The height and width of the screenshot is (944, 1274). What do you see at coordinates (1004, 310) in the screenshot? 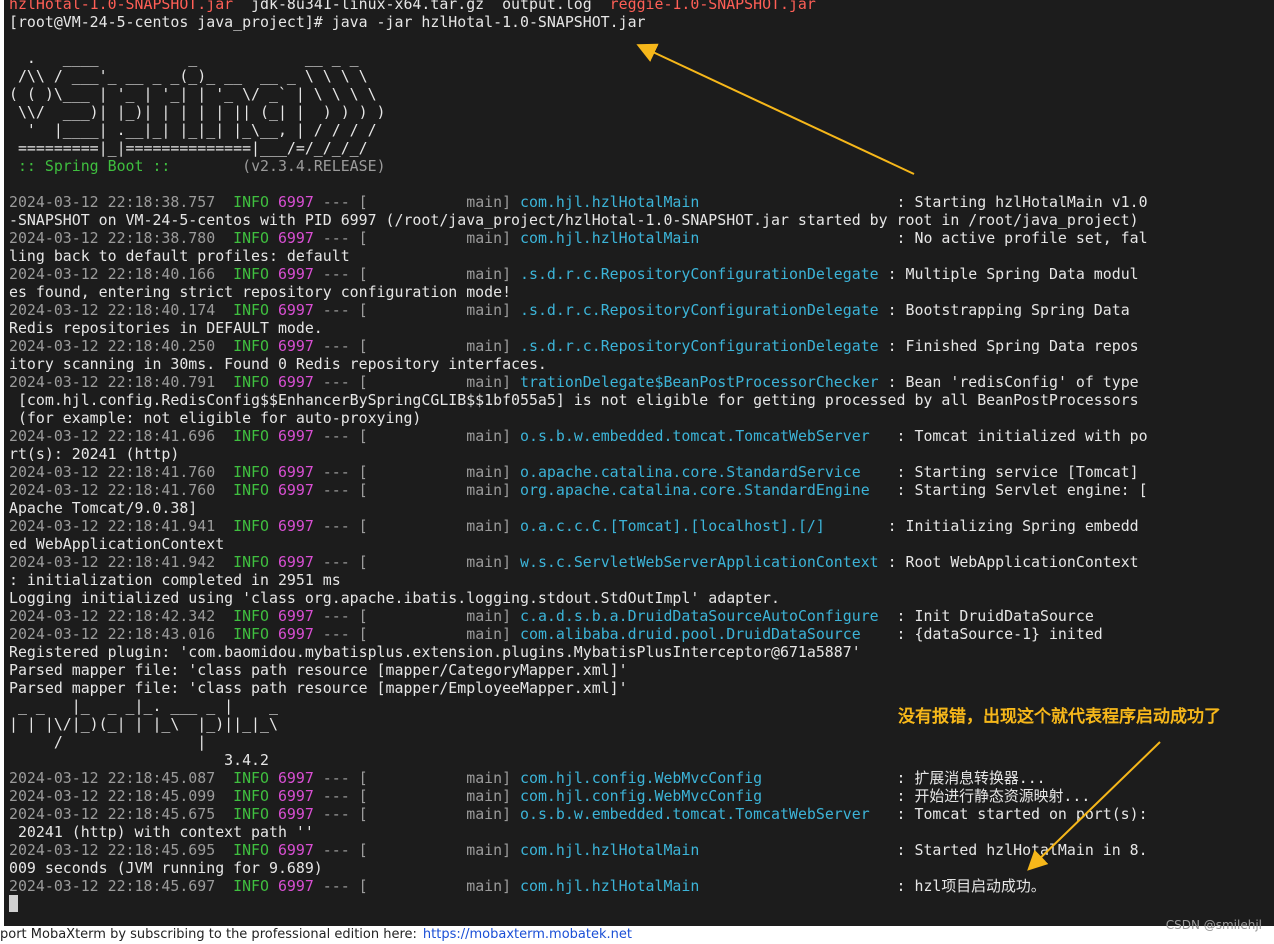
I see `terminal-segment: : Bootstrapping Spring Data` at bounding box center [1004, 310].